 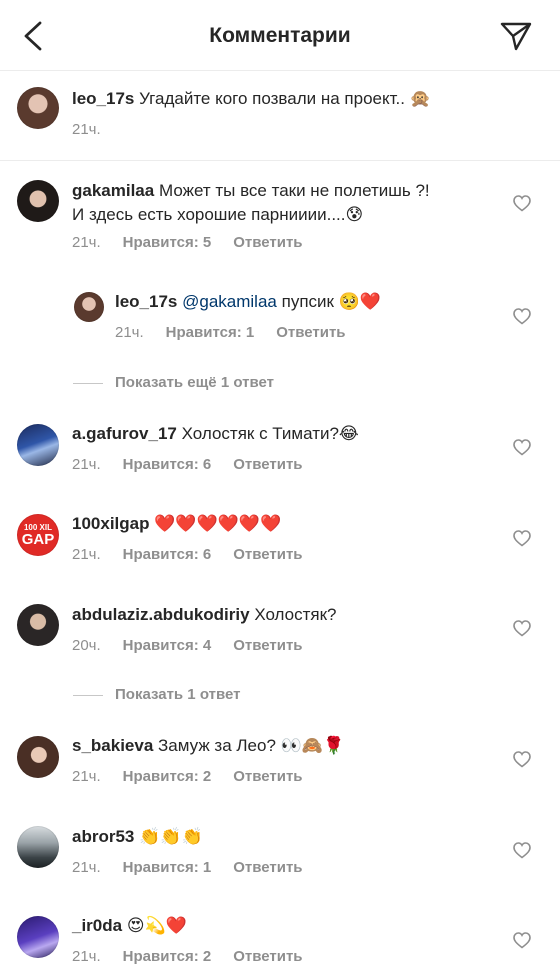 I want to click on comment-text: Холостяк с Тимати?😂, so click(x=270, y=433).